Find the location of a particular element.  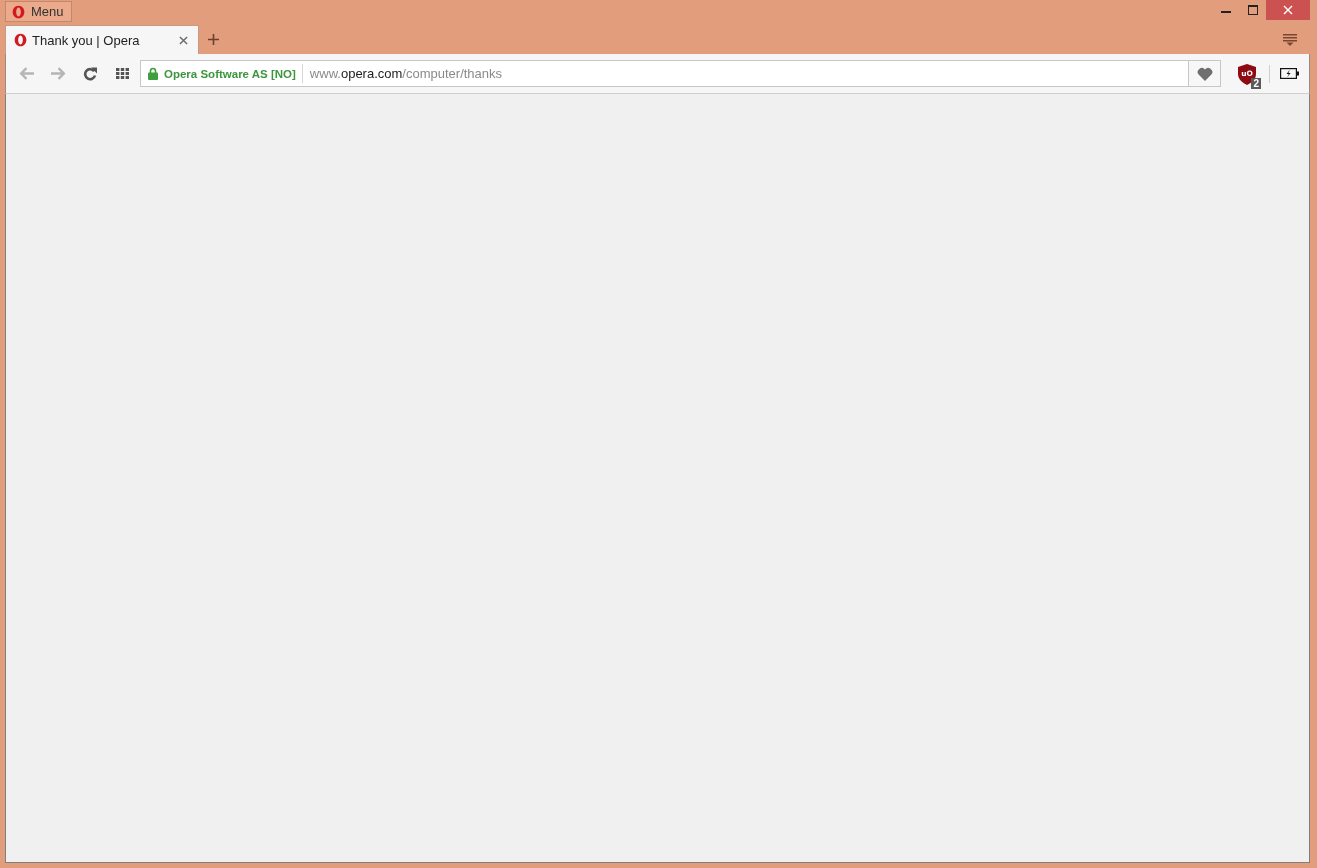

menu-button: Menu is located at coordinates (38, 11).